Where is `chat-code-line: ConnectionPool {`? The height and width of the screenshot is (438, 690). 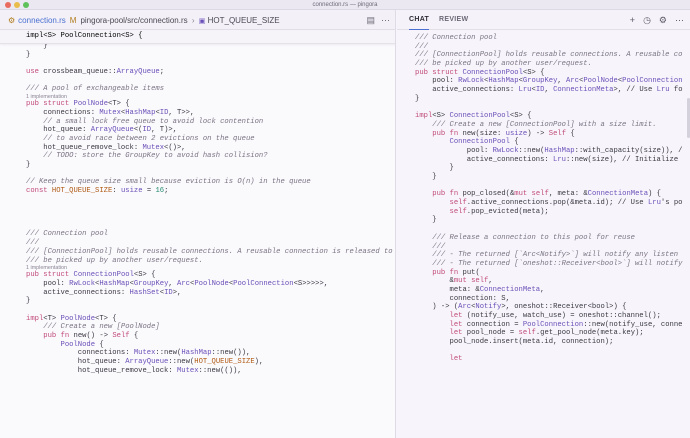
chat-code-line: ConnectionPool { is located at coordinates (484, 142).